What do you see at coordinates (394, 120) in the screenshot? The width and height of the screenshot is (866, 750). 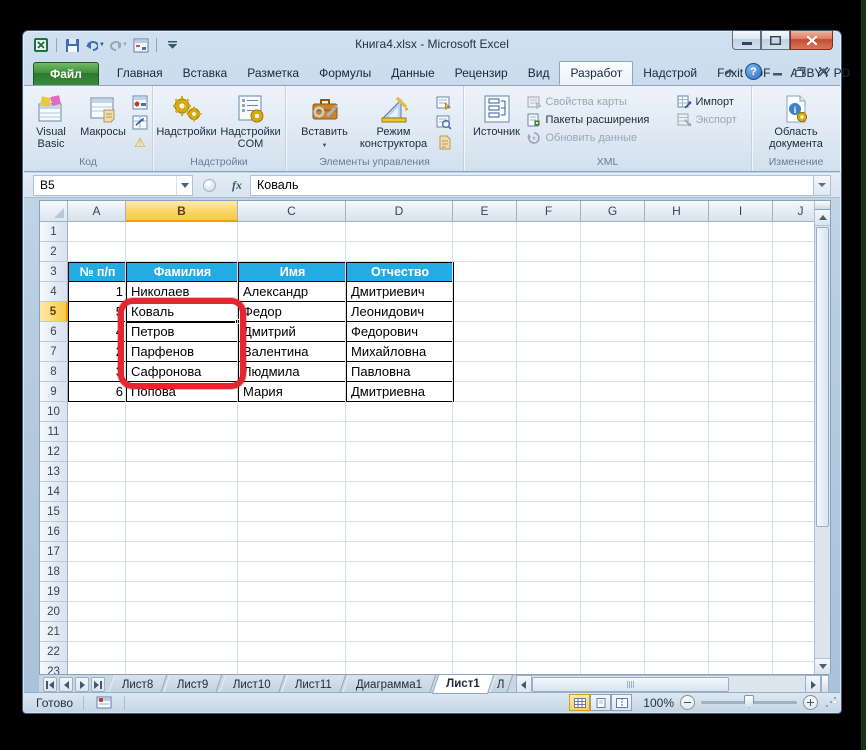 I see `design-mode-button: Режим конструктора` at bounding box center [394, 120].